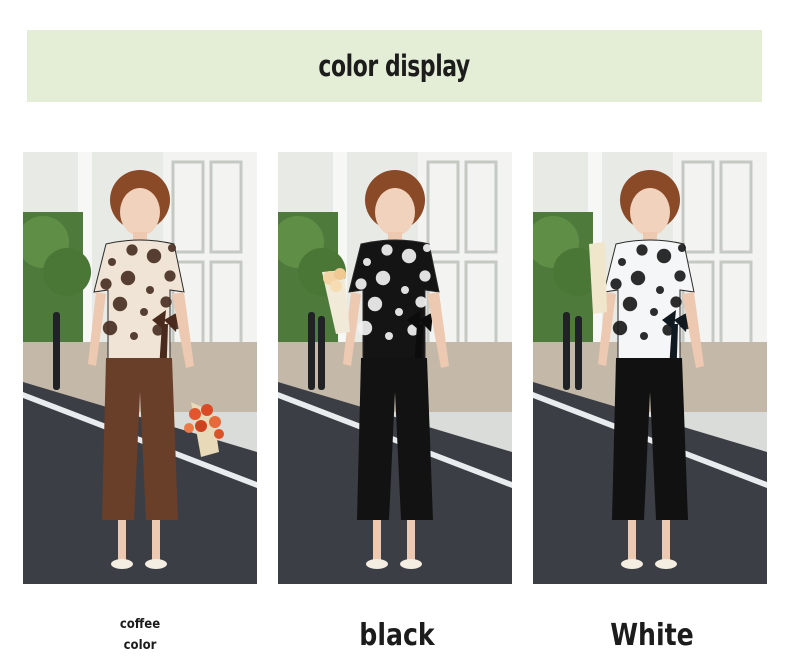 The width and height of the screenshot is (790, 656). Describe the element at coordinates (397, 635) in the screenshot. I see `caption-black: black` at that location.